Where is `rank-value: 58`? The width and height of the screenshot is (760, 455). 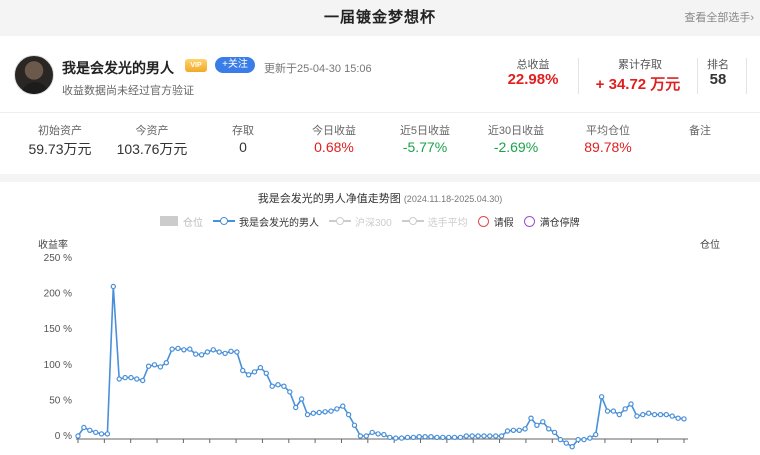 rank-value: 58 is located at coordinates (718, 79).